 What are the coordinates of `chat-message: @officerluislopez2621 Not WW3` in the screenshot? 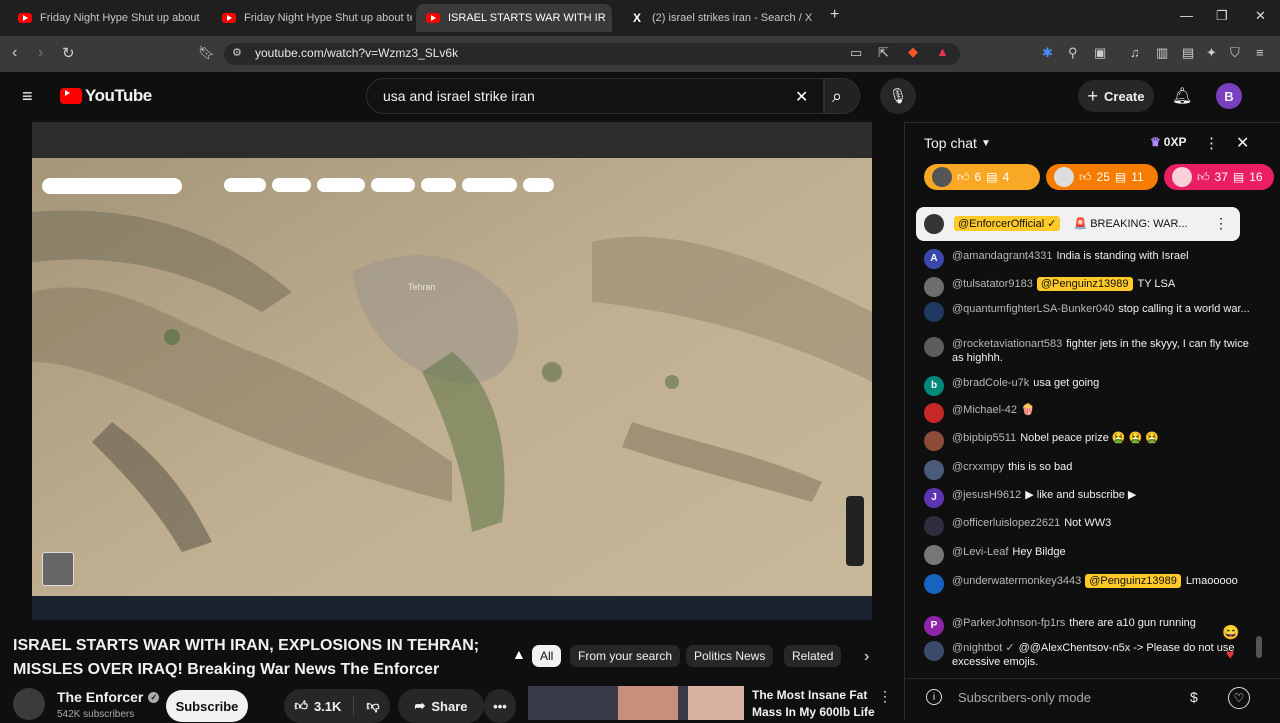 It's located at (1091, 526).